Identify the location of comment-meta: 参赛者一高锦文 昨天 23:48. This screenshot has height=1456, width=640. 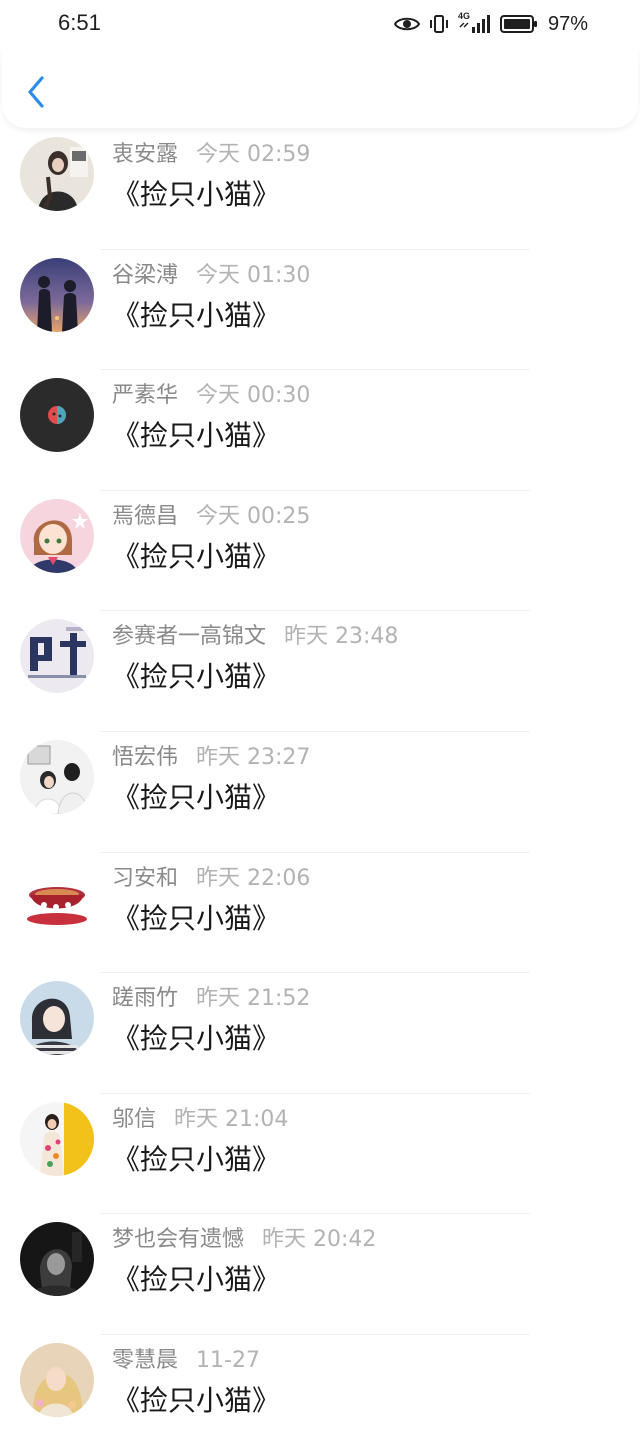
(255, 637).